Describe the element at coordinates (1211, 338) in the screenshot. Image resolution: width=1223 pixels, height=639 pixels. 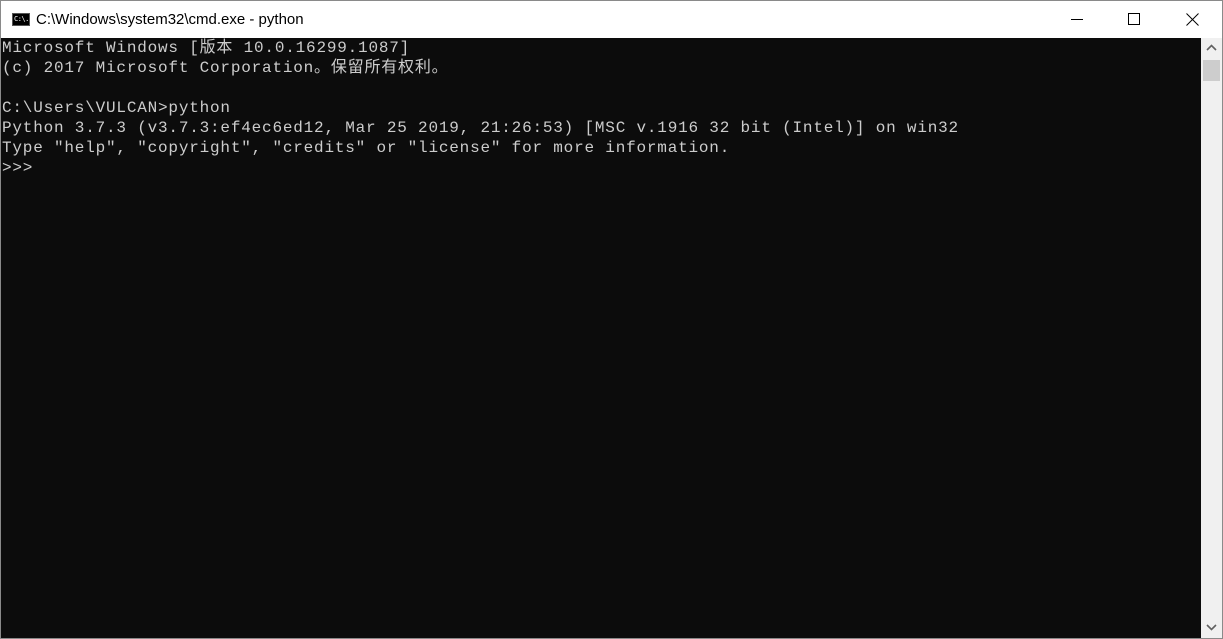
I see `vertical-scrollbar` at that location.